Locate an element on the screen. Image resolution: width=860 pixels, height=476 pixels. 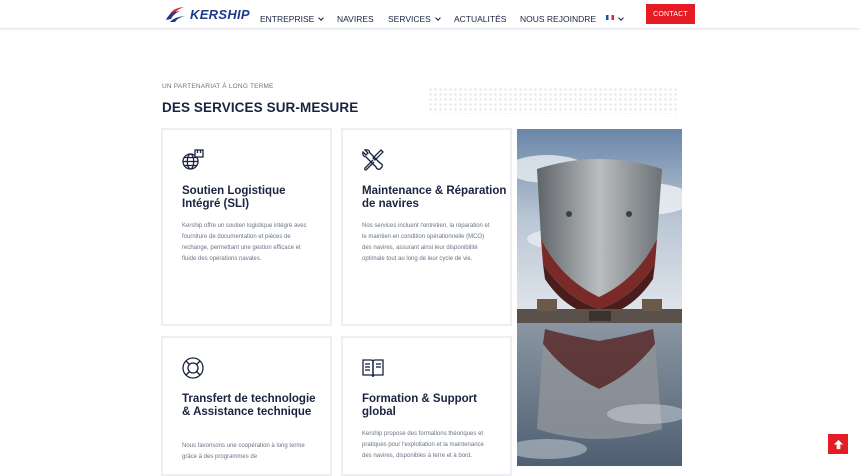
nav-services-label: SERVICES is located at coordinates (409, 19).